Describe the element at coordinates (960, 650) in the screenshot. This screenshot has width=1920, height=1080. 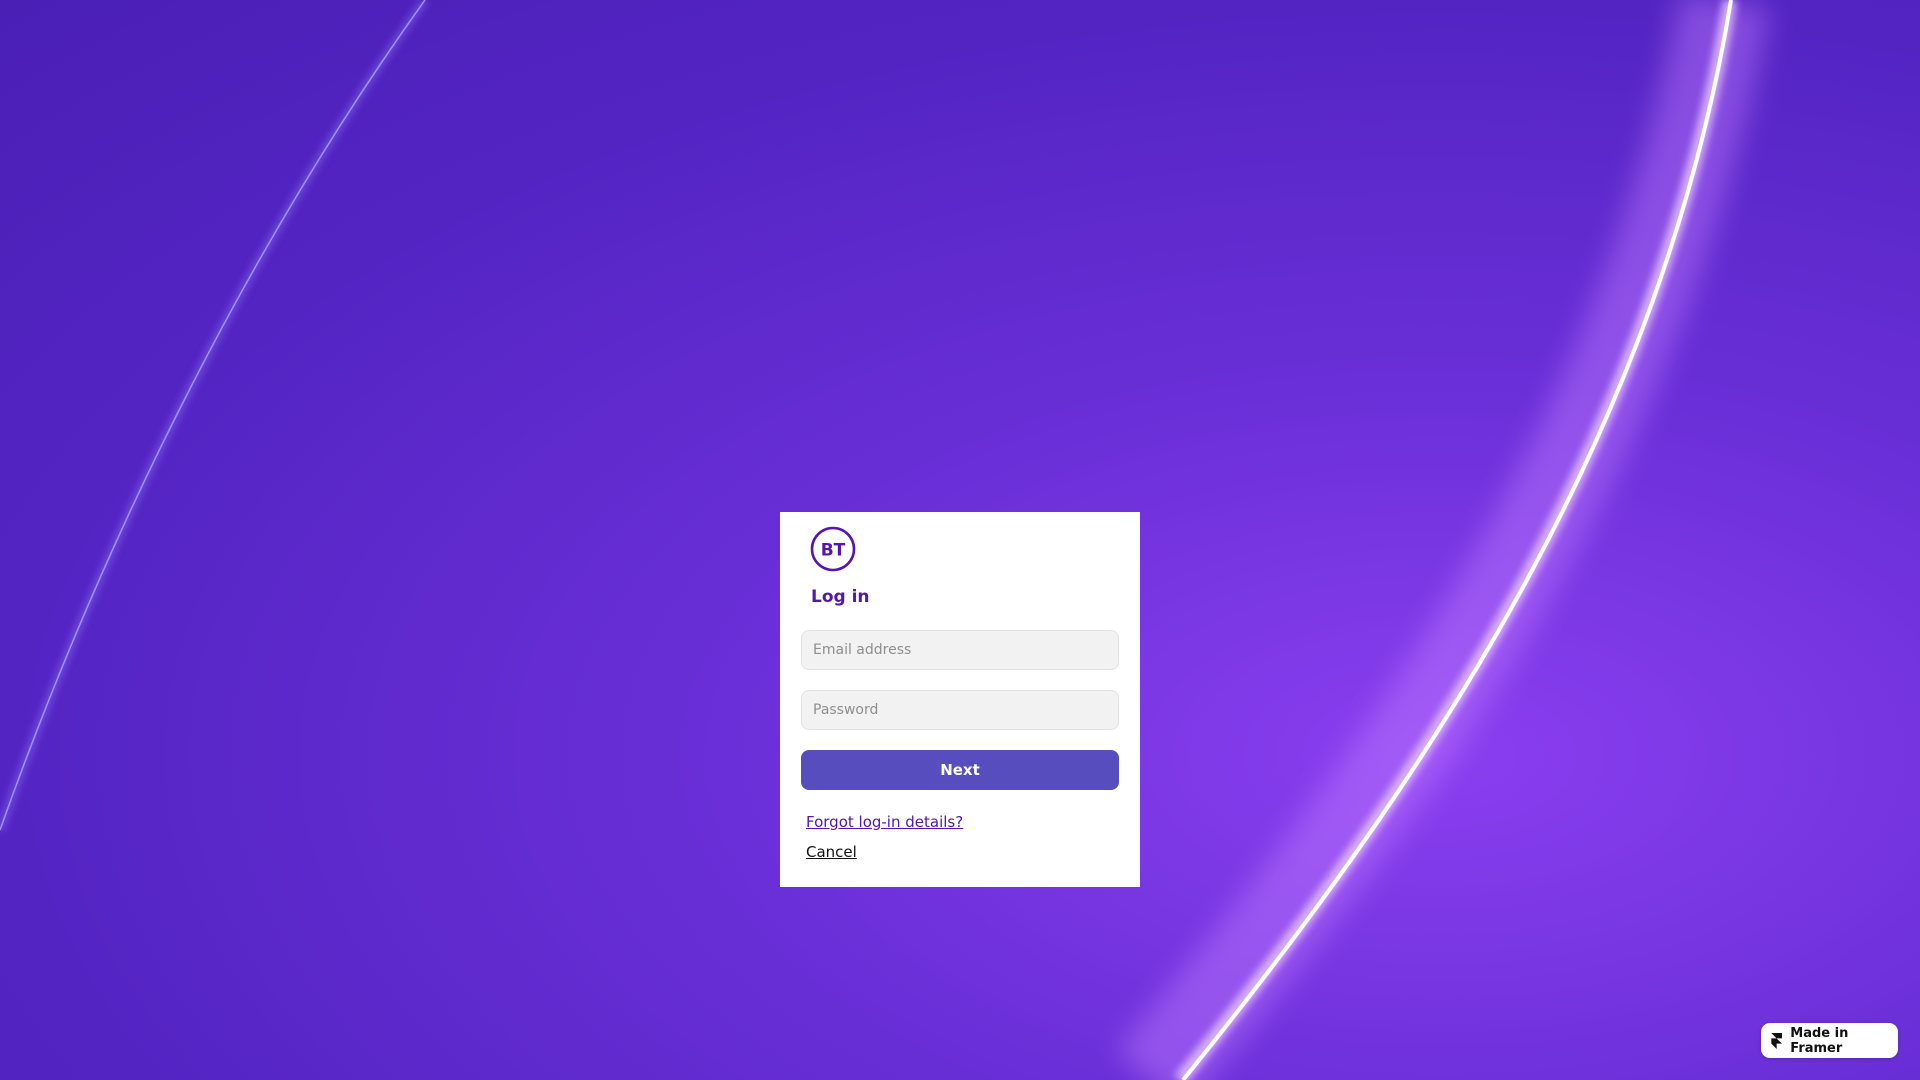
I see `email-field` at that location.